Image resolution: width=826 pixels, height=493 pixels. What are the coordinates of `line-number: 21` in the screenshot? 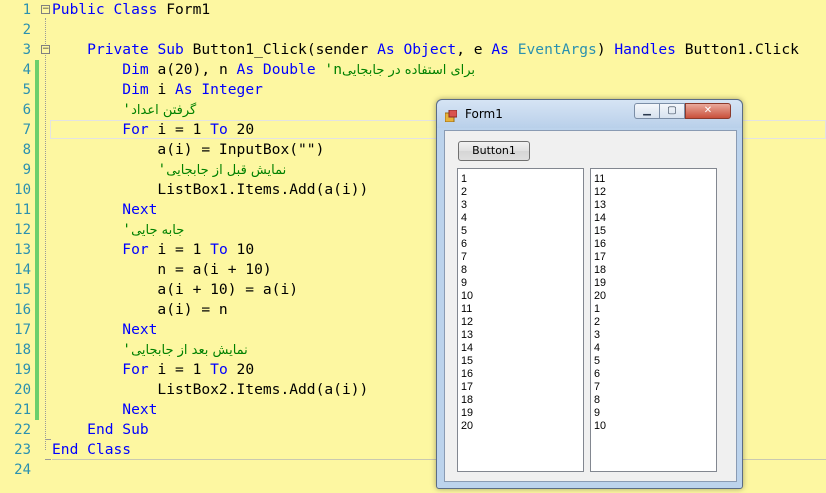 It's located at (22, 410).